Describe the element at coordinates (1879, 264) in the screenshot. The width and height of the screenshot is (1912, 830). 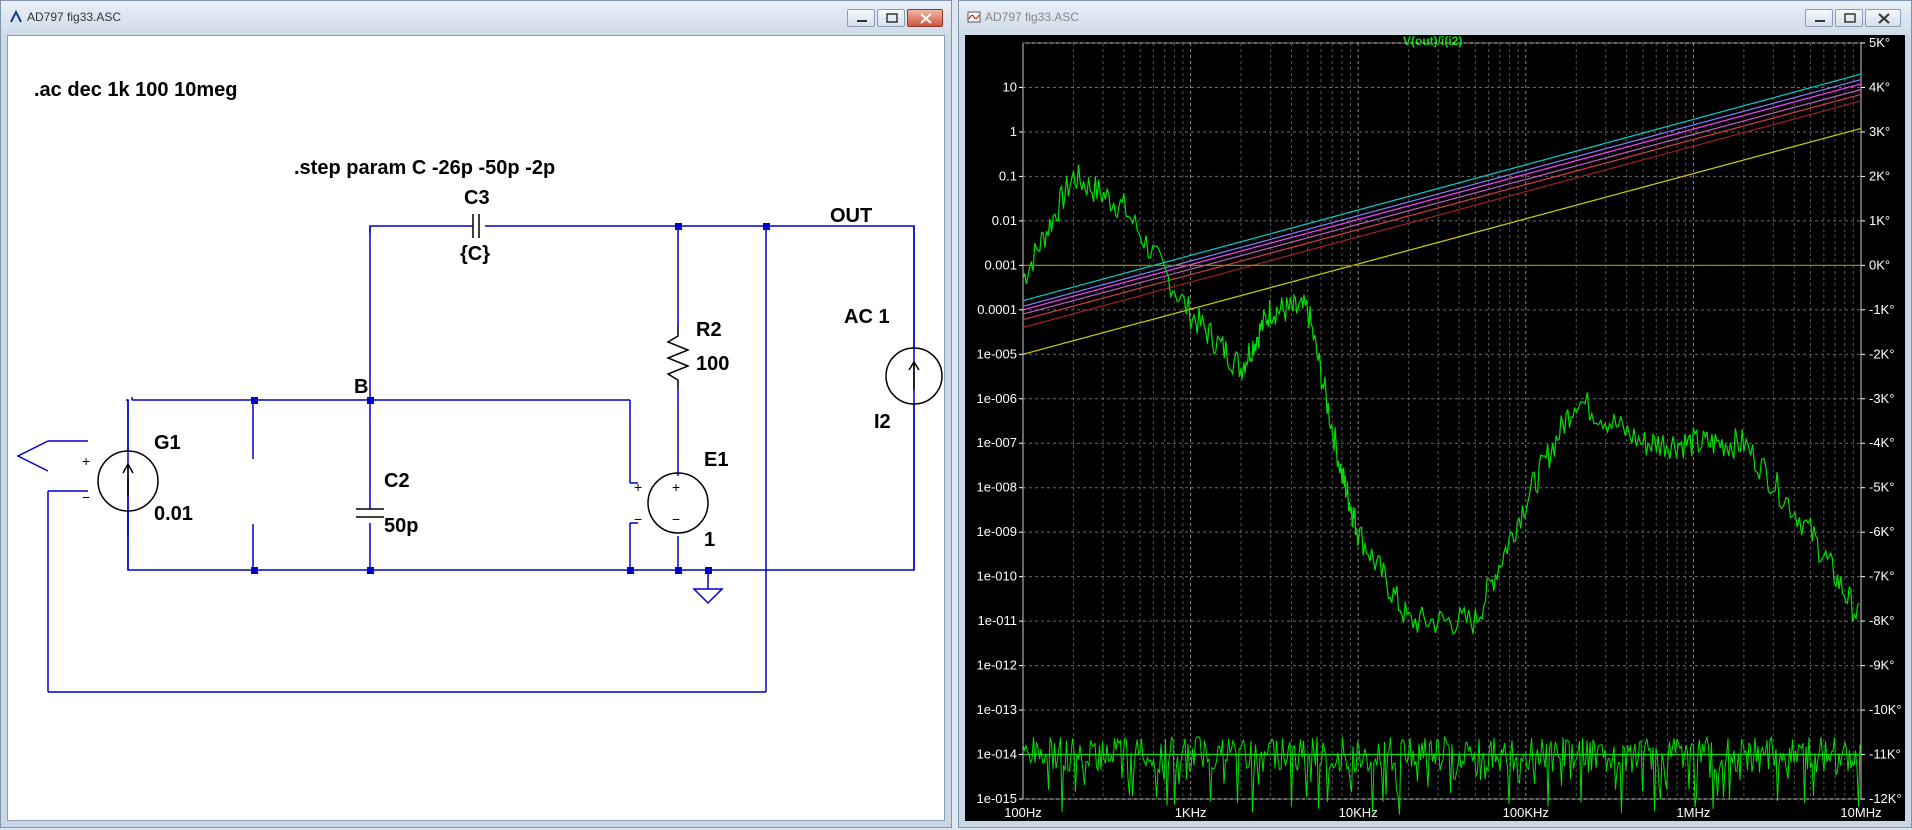
I see `y-tick-right: 0K°` at that location.